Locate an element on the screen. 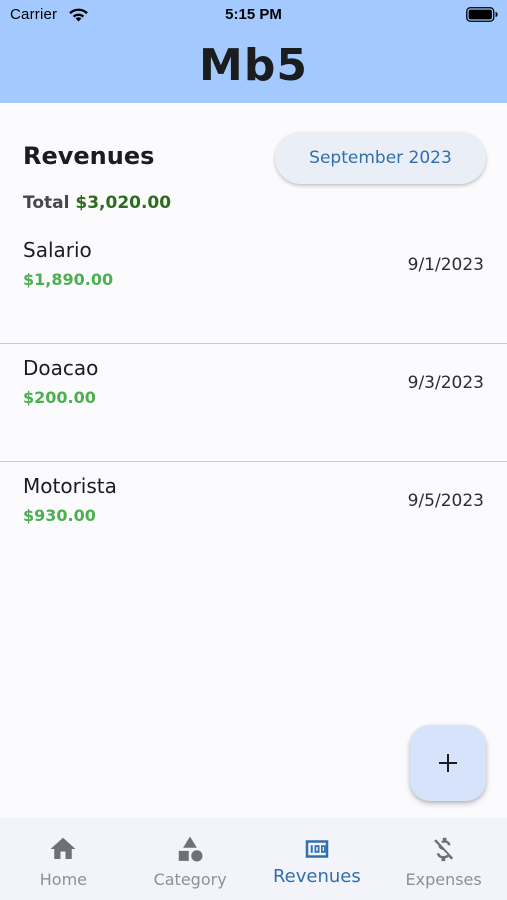  category-icon is located at coordinates (190, 849).